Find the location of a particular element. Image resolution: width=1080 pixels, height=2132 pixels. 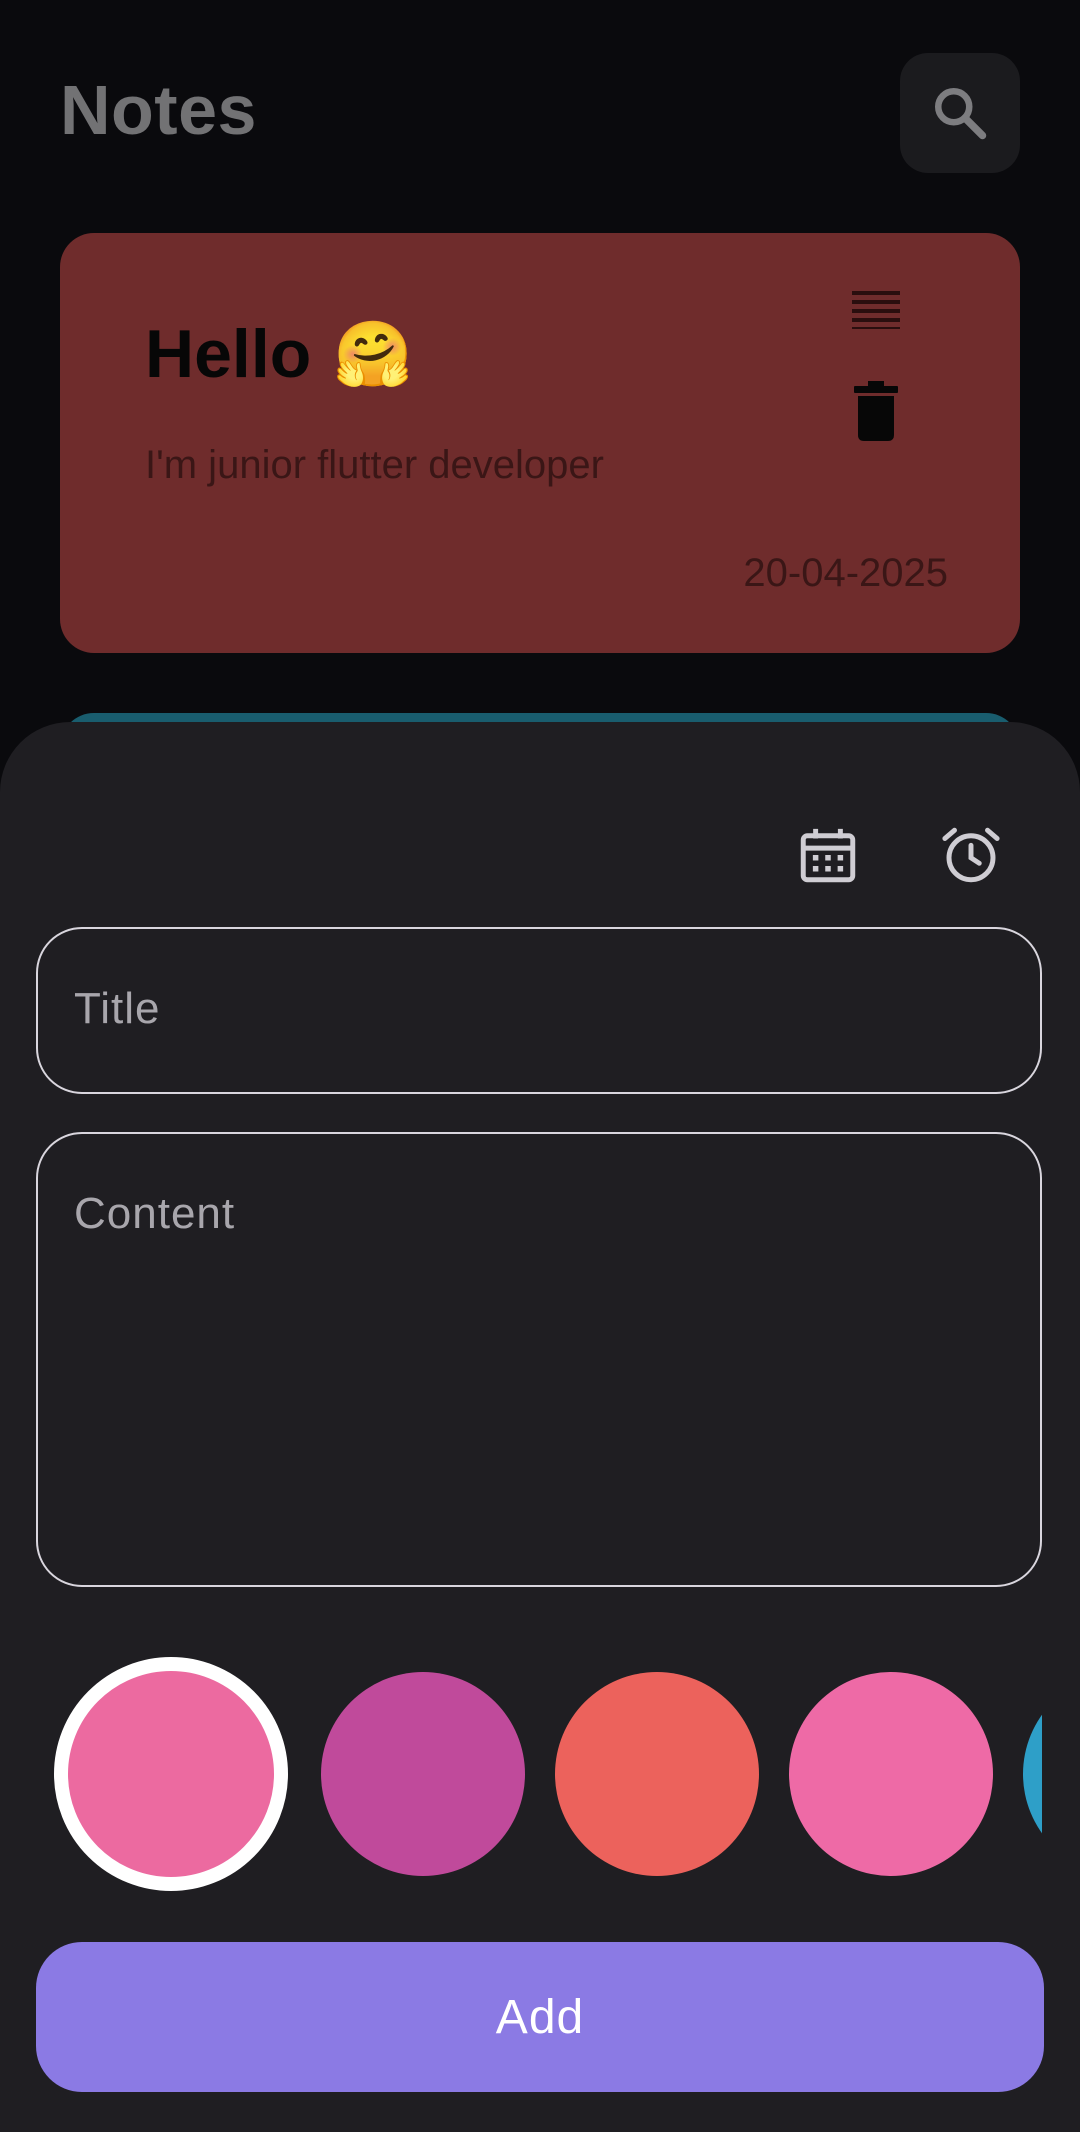

note-content: I'm junior flutter developer is located at coordinates (374, 465).